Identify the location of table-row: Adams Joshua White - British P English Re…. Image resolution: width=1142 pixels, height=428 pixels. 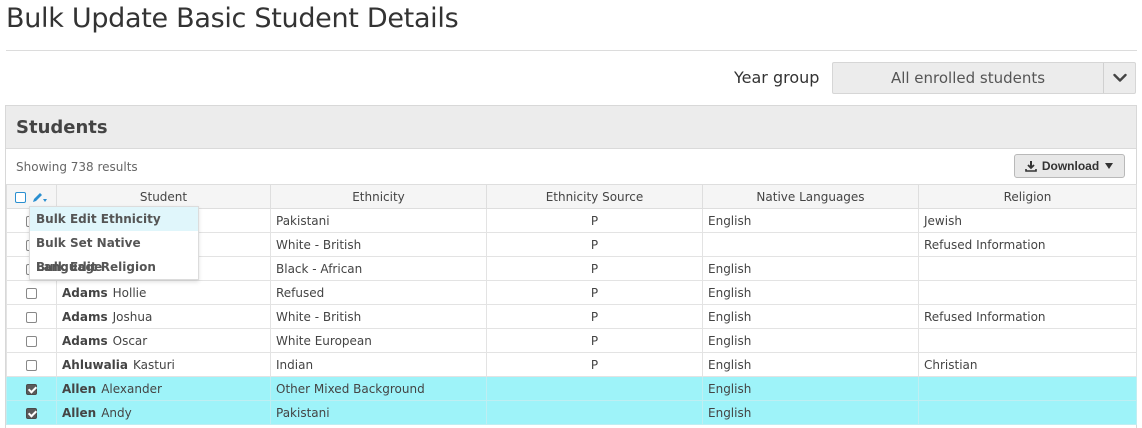
(571, 316).